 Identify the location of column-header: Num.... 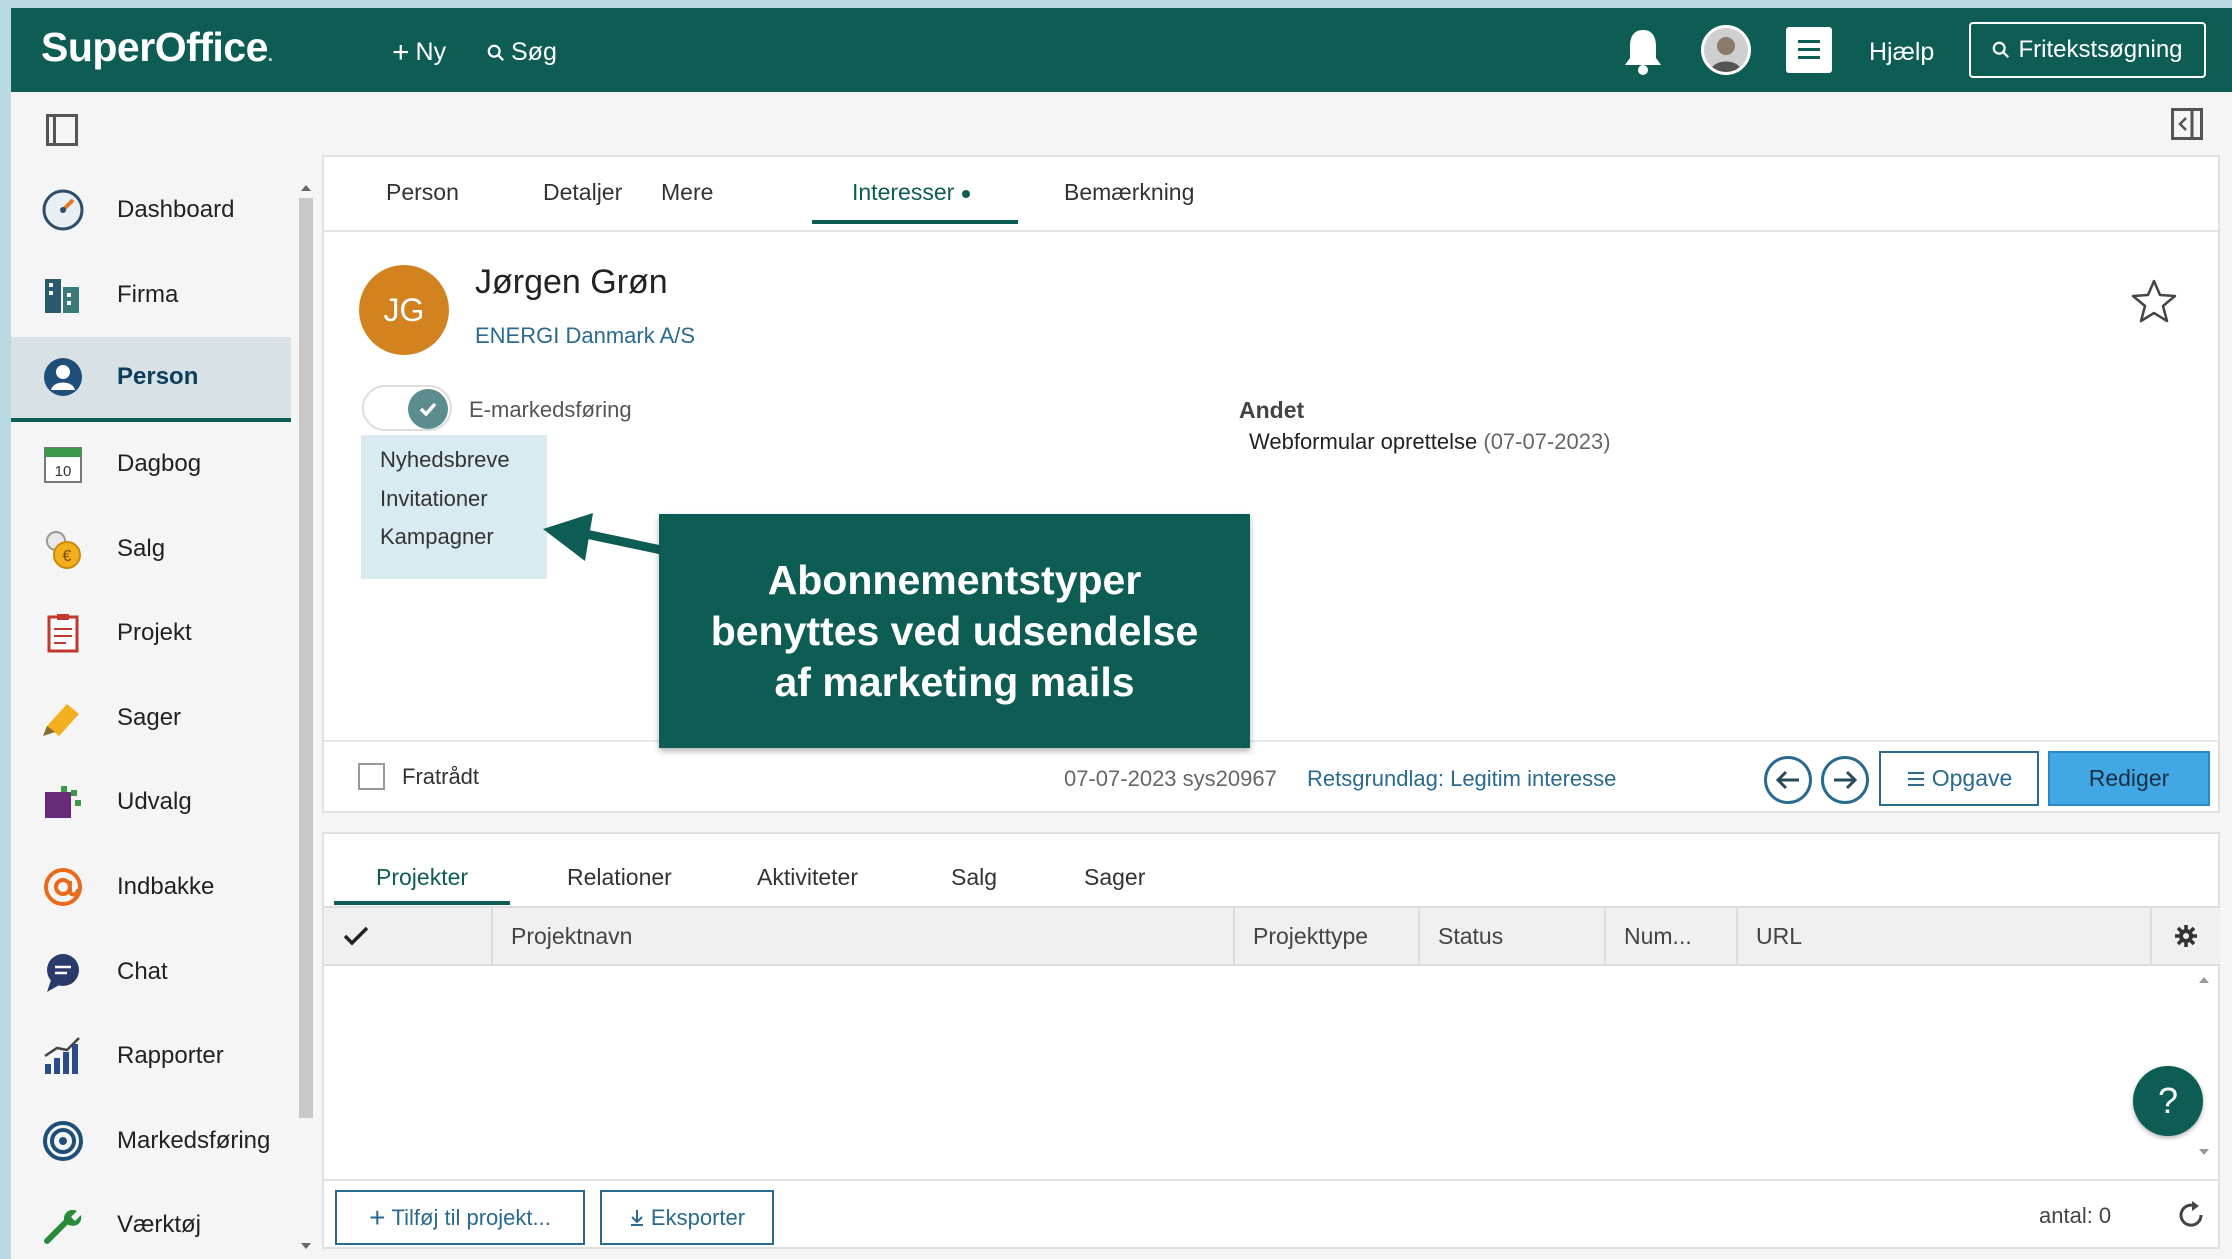
(1670, 936).